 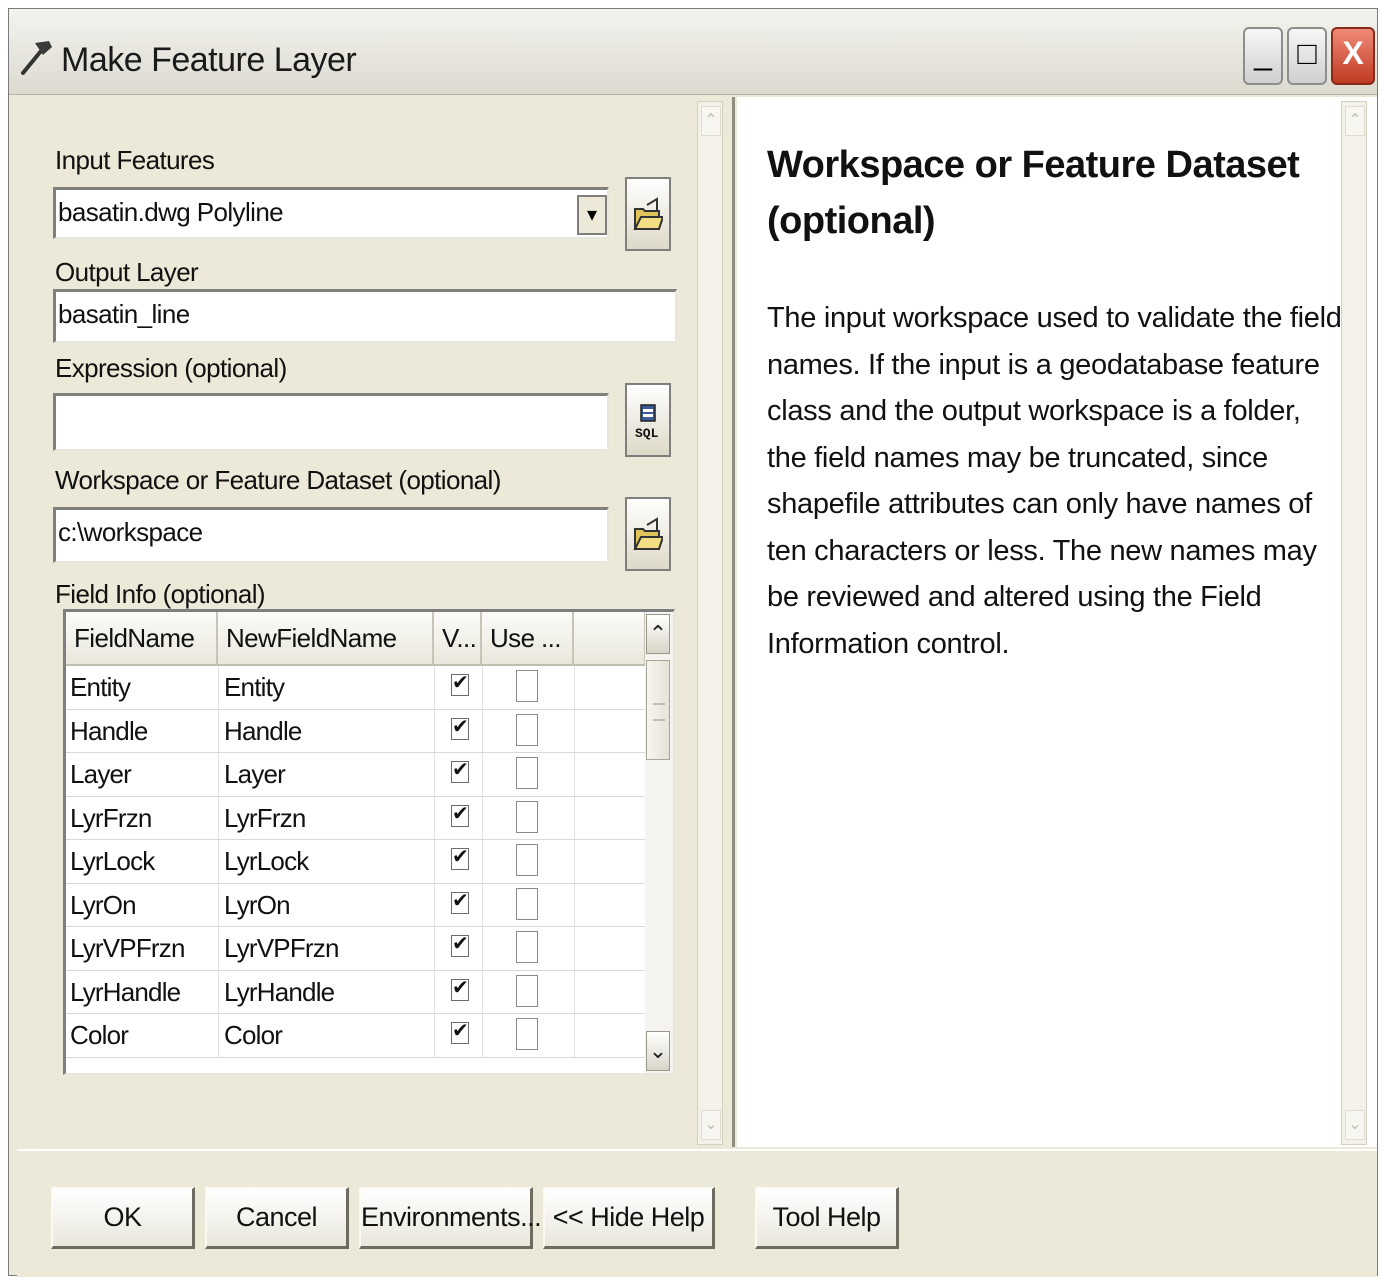 I want to click on input-features-label: Input Features, so click(x=135, y=160).